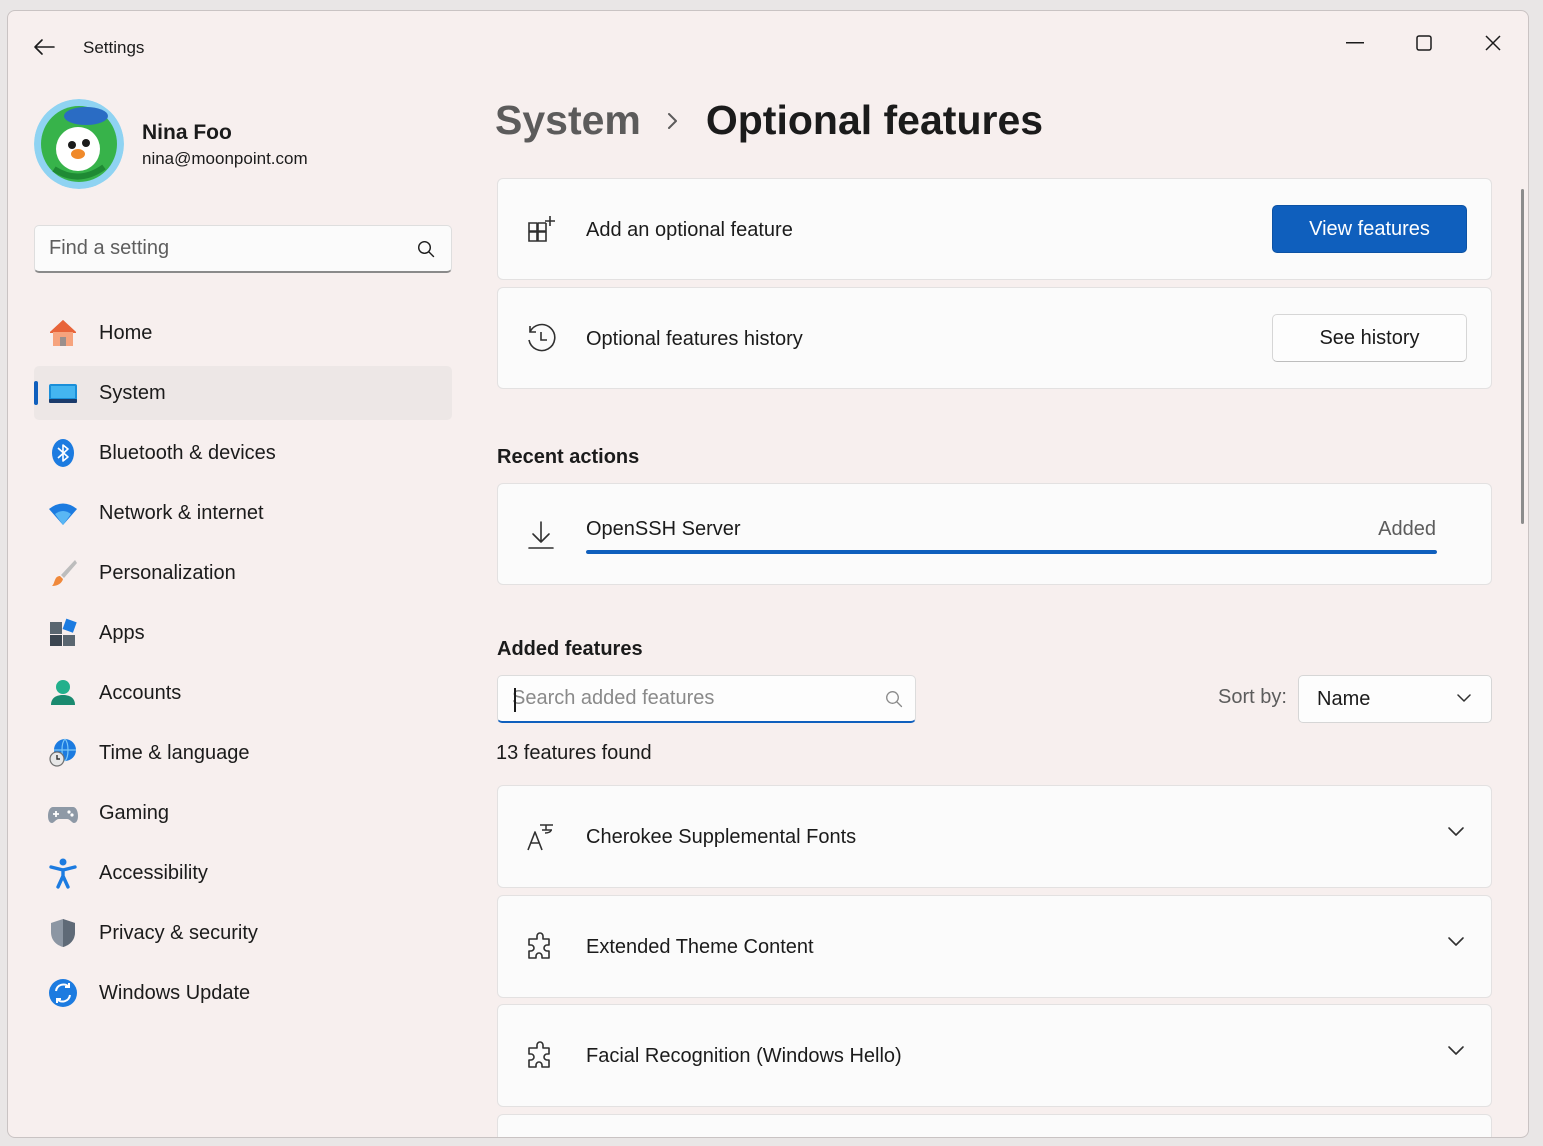  What do you see at coordinates (181, 513) in the screenshot?
I see `sidebar-item-label: Network & internet` at bounding box center [181, 513].